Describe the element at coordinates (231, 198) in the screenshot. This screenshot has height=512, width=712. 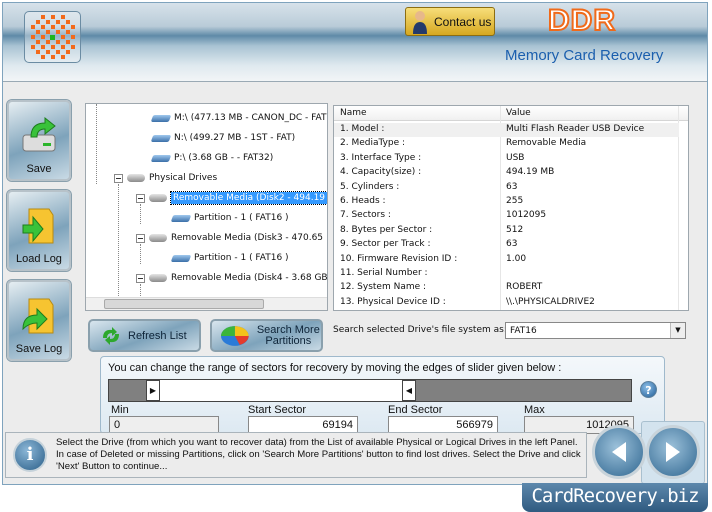
I see `tree-item: Removable Media (Disk2 - 494.19` at that location.